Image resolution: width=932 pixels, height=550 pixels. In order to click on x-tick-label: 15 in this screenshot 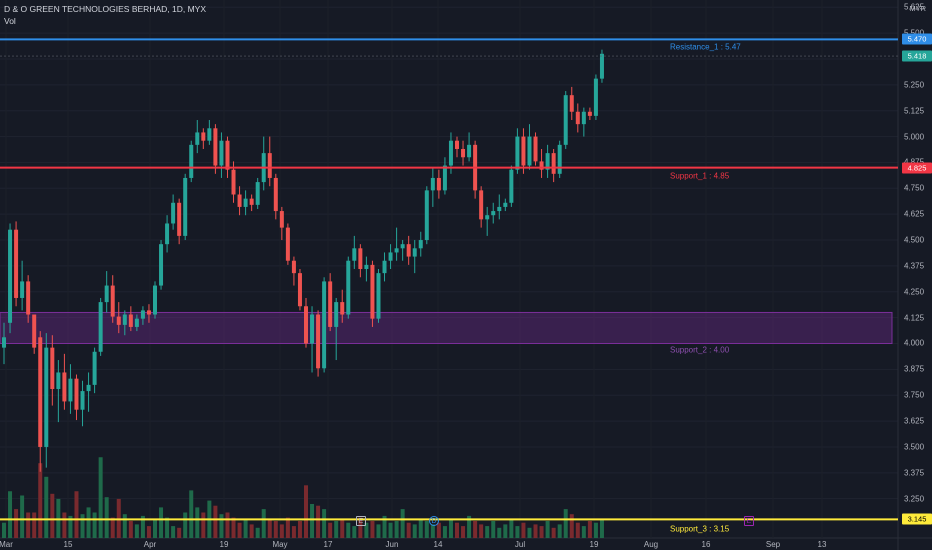, I will do `click(68, 544)`.